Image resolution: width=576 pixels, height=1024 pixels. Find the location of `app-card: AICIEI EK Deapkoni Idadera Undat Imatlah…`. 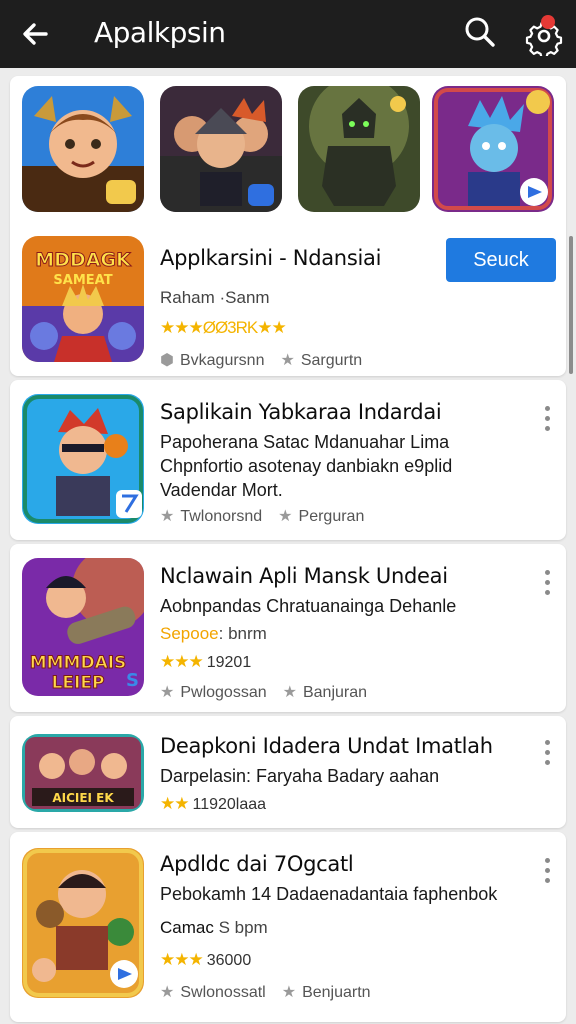

app-card: AICIEI EK Deapkoni Idadera Undat Imatlah… is located at coordinates (288, 772).